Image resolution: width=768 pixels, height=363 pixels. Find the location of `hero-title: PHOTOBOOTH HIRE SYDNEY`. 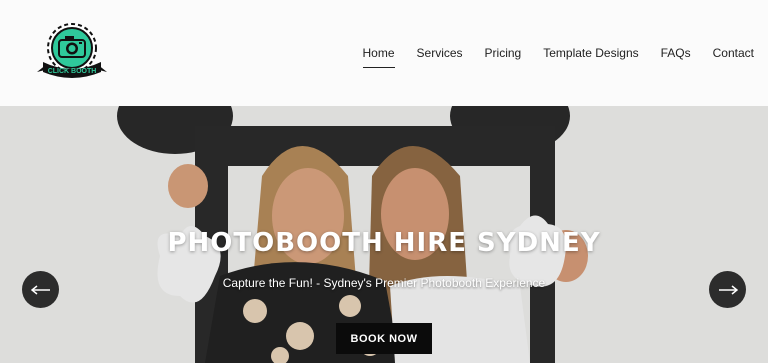

hero-title: PHOTOBOOTH HIRE SYDNEY is located at coordinates (384, 243).